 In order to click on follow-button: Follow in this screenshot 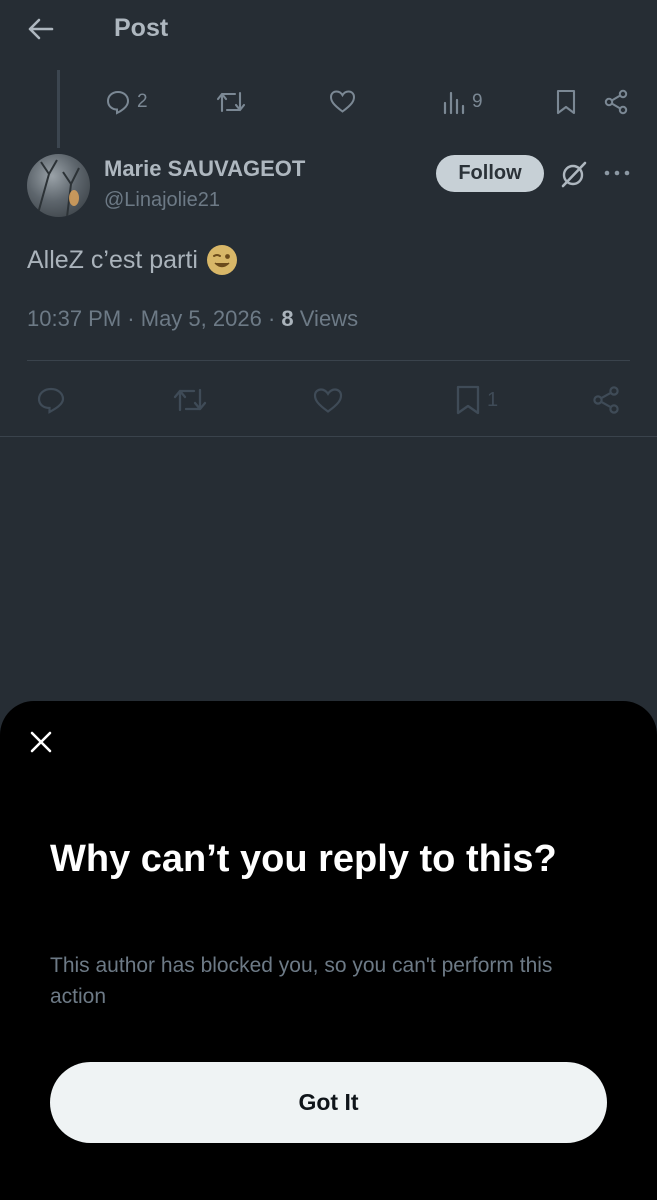, I will do `click(490, 173)`.